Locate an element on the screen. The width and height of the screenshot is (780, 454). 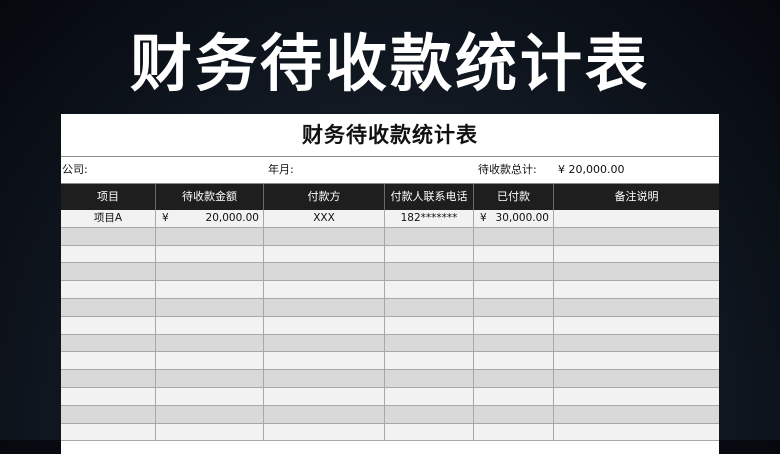
amount-cell: ¥ 20,000.00 is located at coordinates (210, 218).